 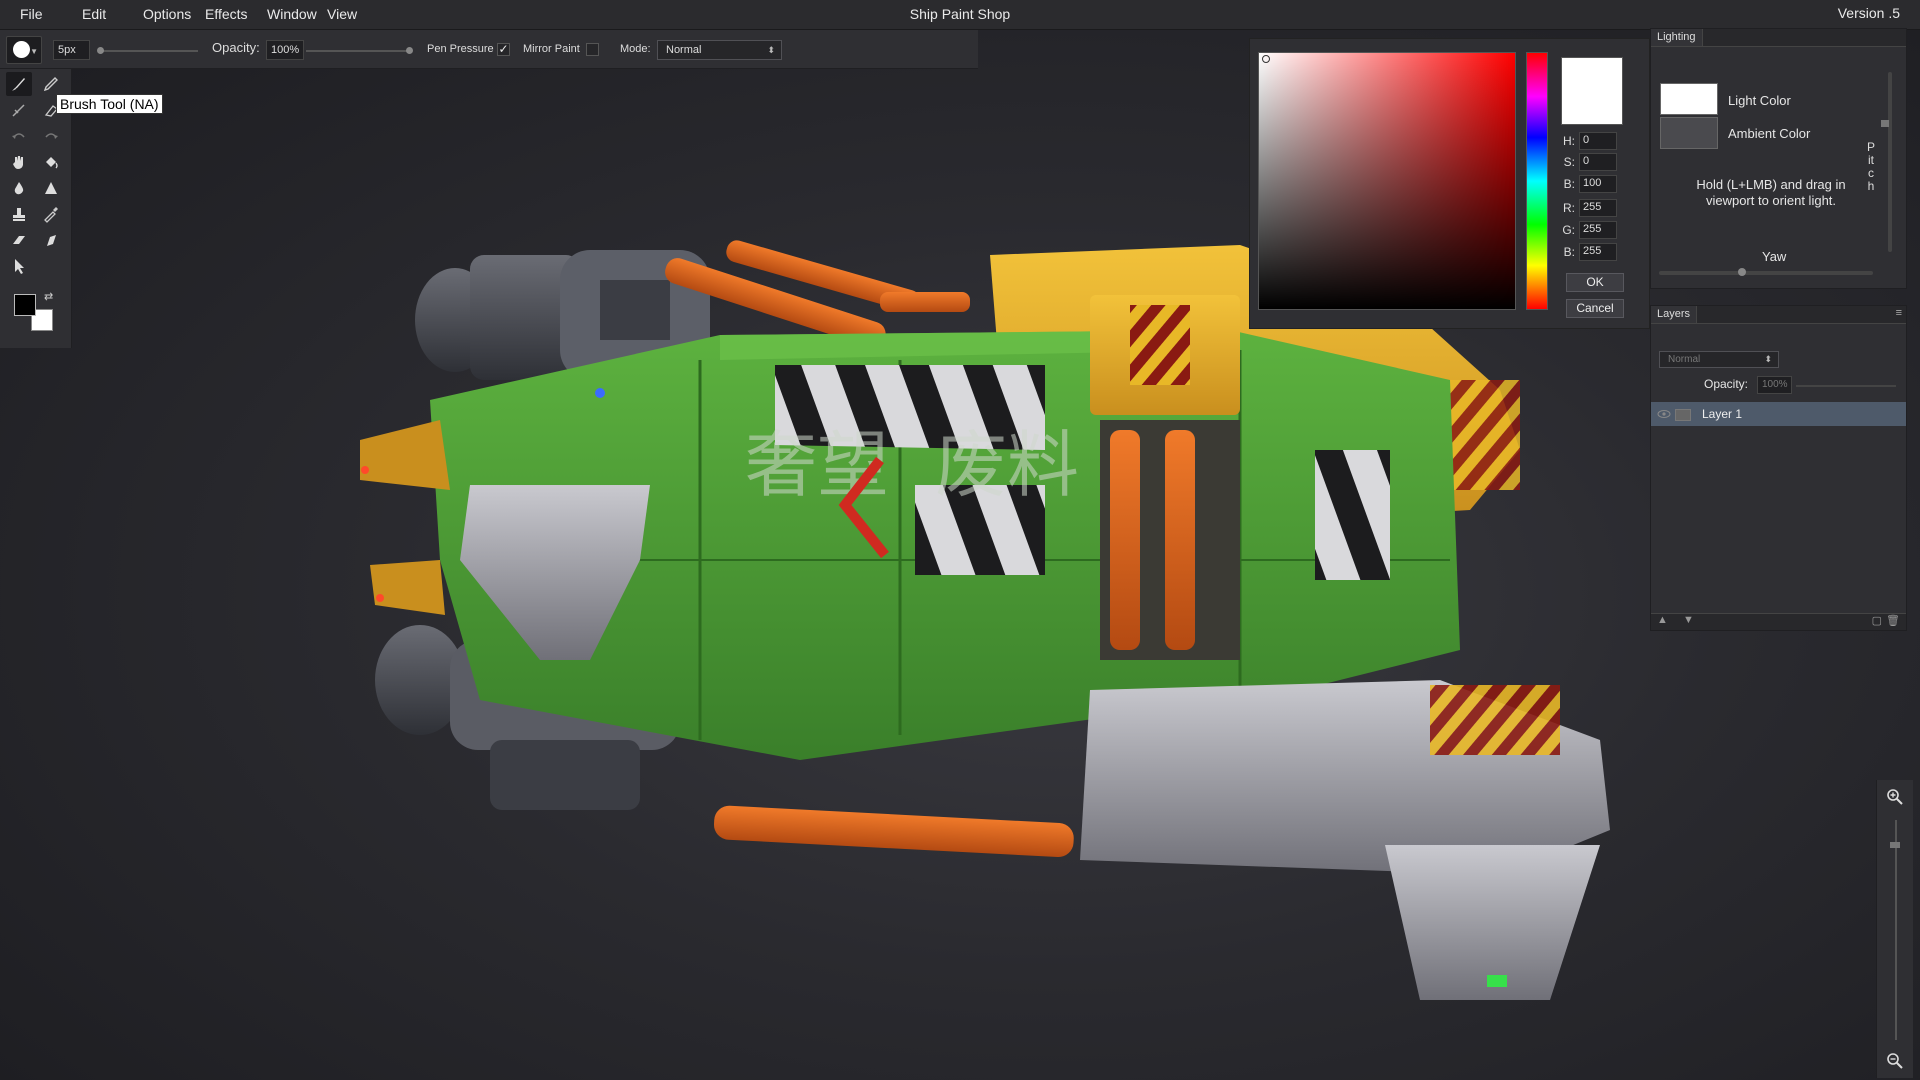 What do you see at coordinates (1877, 620) in the screenshot?
I see `new-layer-icon: ▢` at bounding box center [1877, 620].